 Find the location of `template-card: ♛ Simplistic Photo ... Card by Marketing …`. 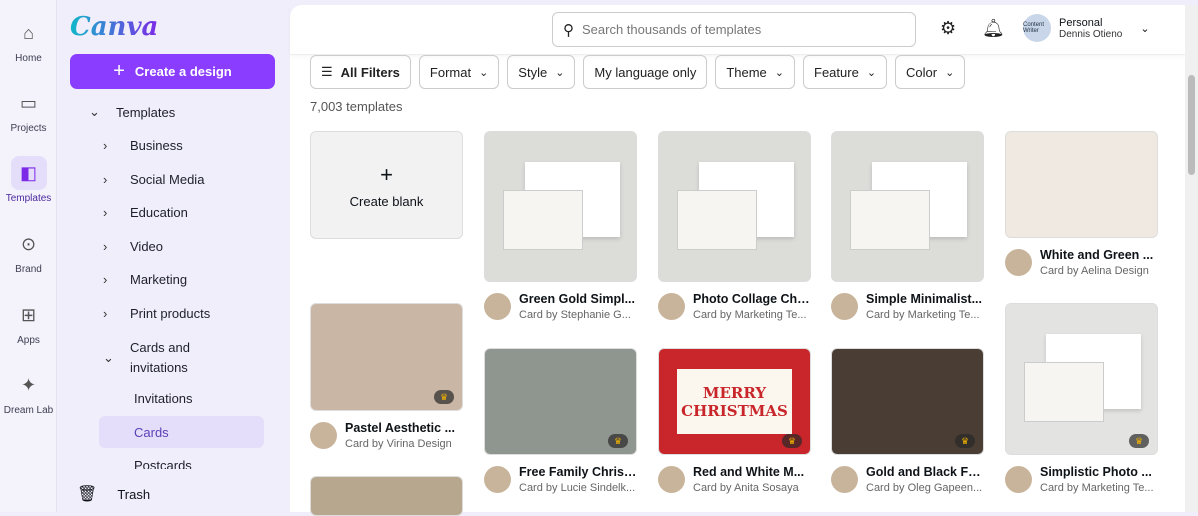

template-card: ♛ Simplistic Photo ... Card by Marketing … is located at coordinates (1081, 398).